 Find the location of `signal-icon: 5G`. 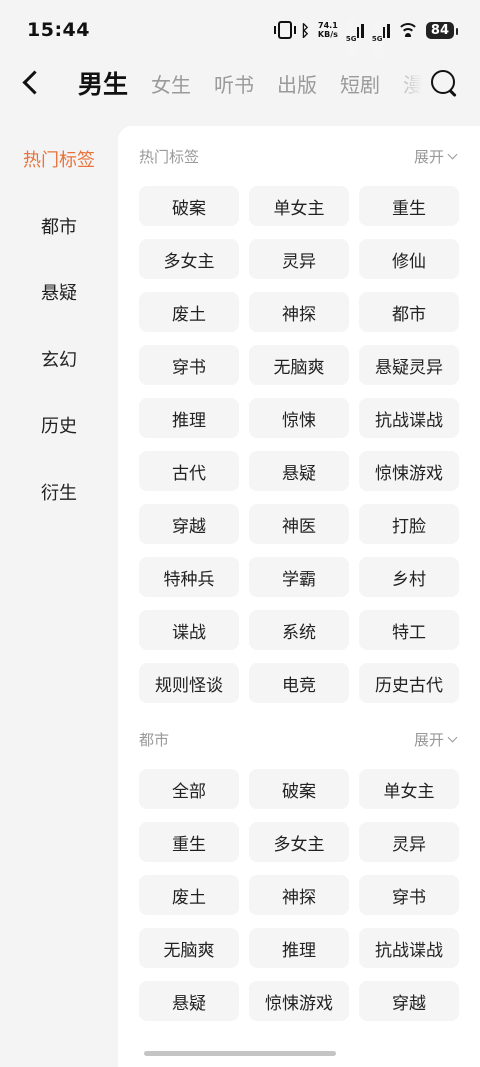

signal-icon: 5G is located at coordinates (354, 39).